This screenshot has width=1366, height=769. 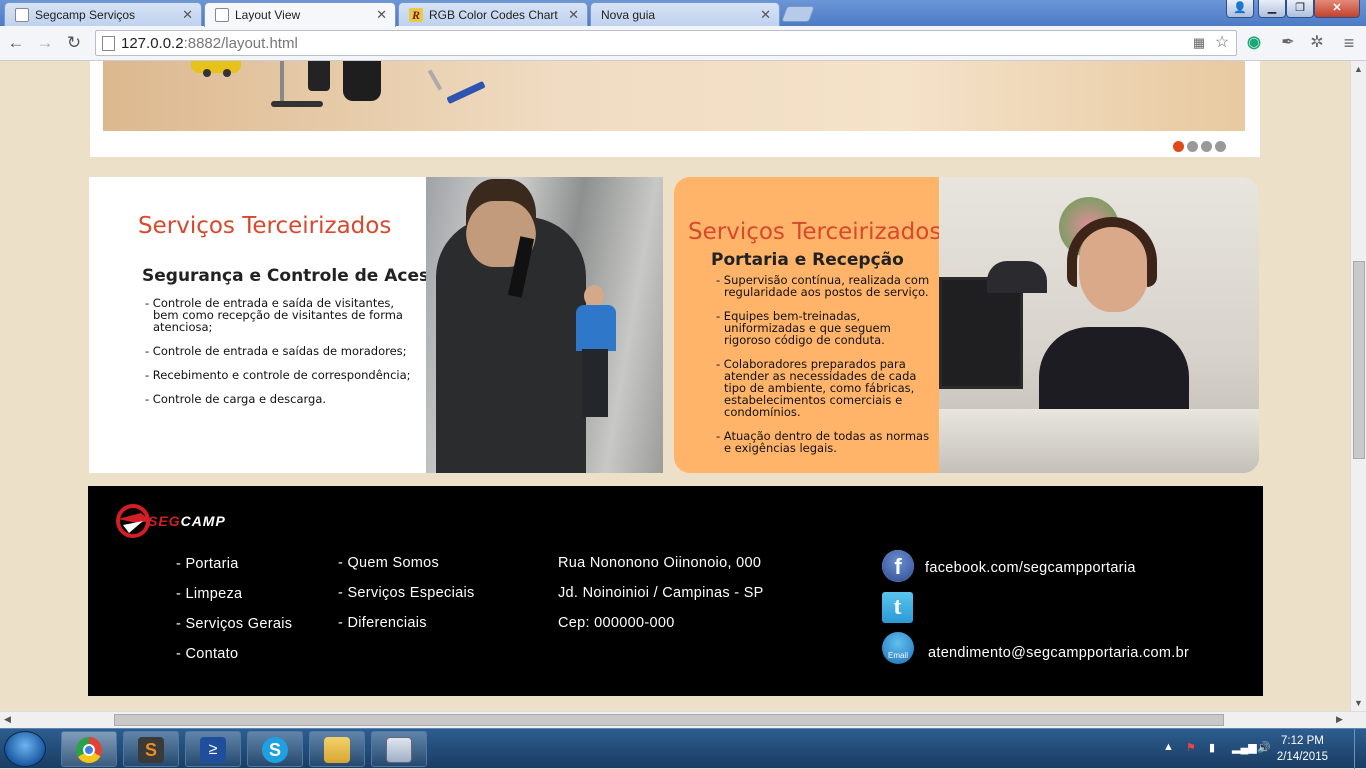 I want to click on receptionist-photo, so click(x=1099, y=325).